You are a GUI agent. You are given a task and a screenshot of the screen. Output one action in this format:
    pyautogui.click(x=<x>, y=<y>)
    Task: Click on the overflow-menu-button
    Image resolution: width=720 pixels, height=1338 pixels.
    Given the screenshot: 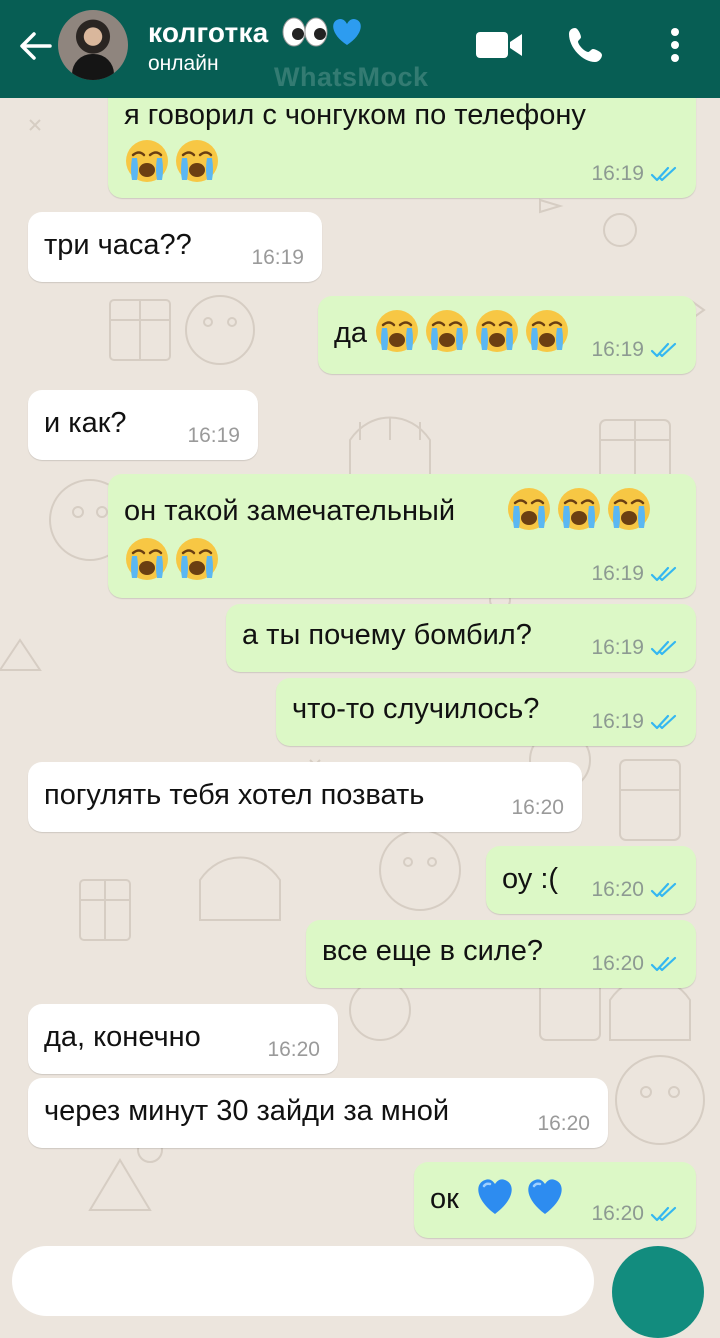 What is the action you would take?
    pyautogui.click(x=675, y=45)
    